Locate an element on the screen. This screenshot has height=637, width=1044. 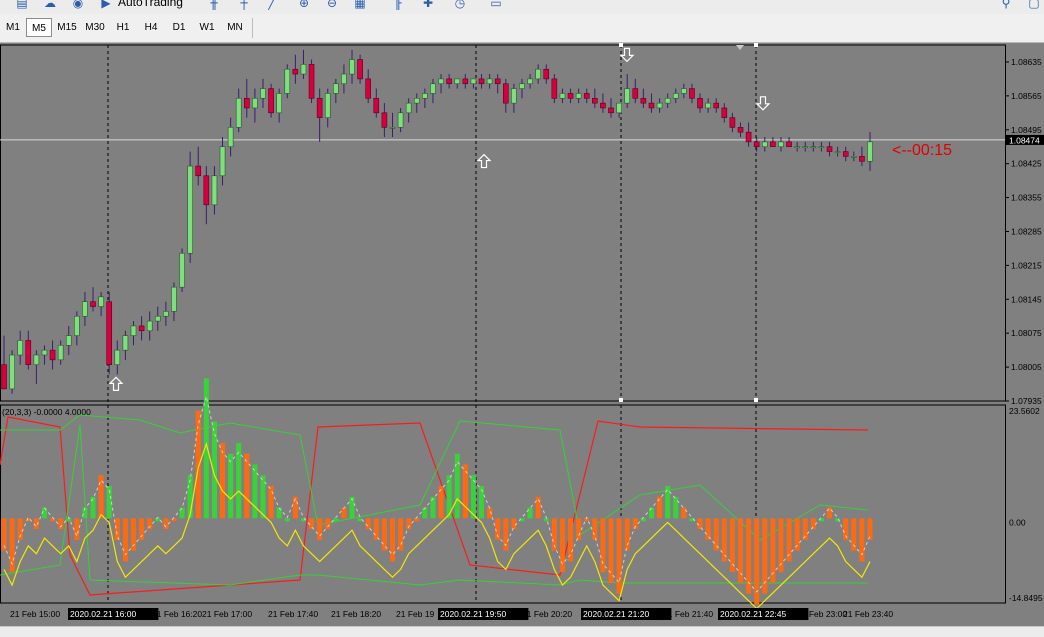
candle-timer: <--00:15 is located at coordinates (922, 150).